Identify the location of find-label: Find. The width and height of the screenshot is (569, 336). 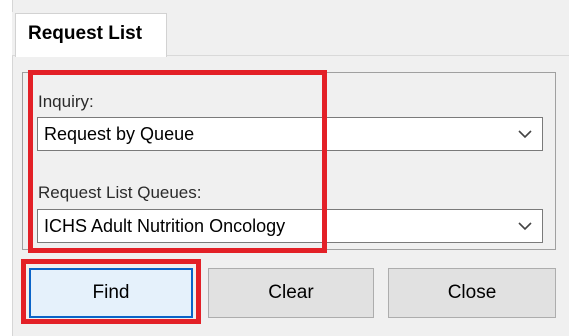
(111, 292).